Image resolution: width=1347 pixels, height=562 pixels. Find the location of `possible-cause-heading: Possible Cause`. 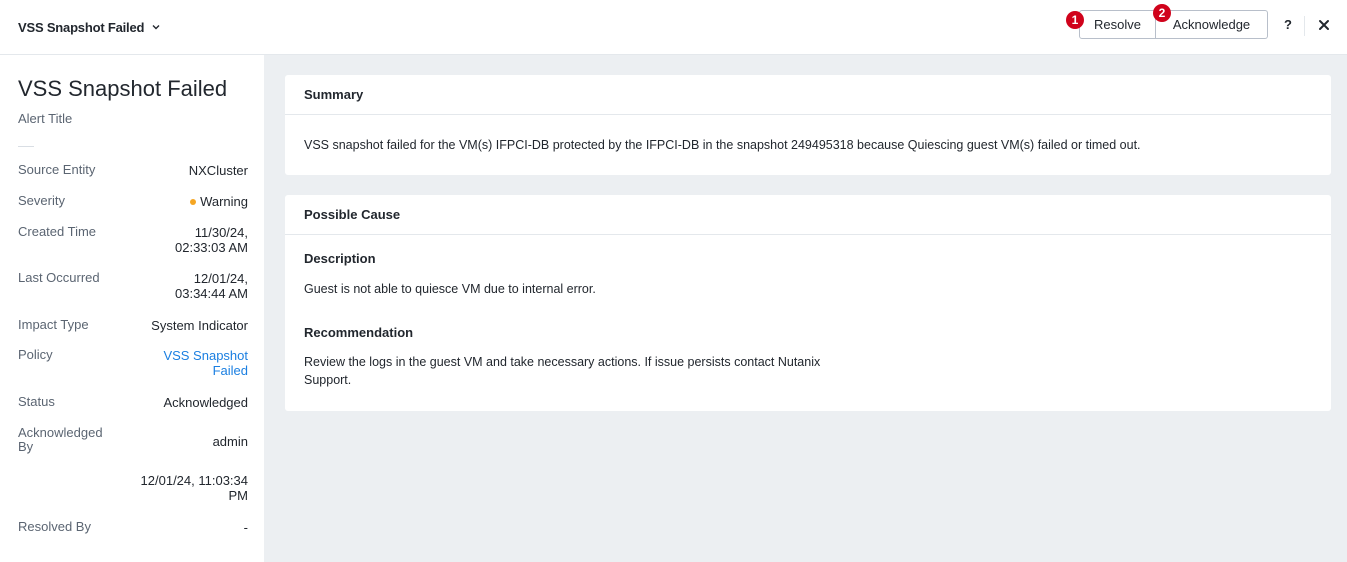

possible-cause-heading: Possible Cause is located at coordinates (808, 215).